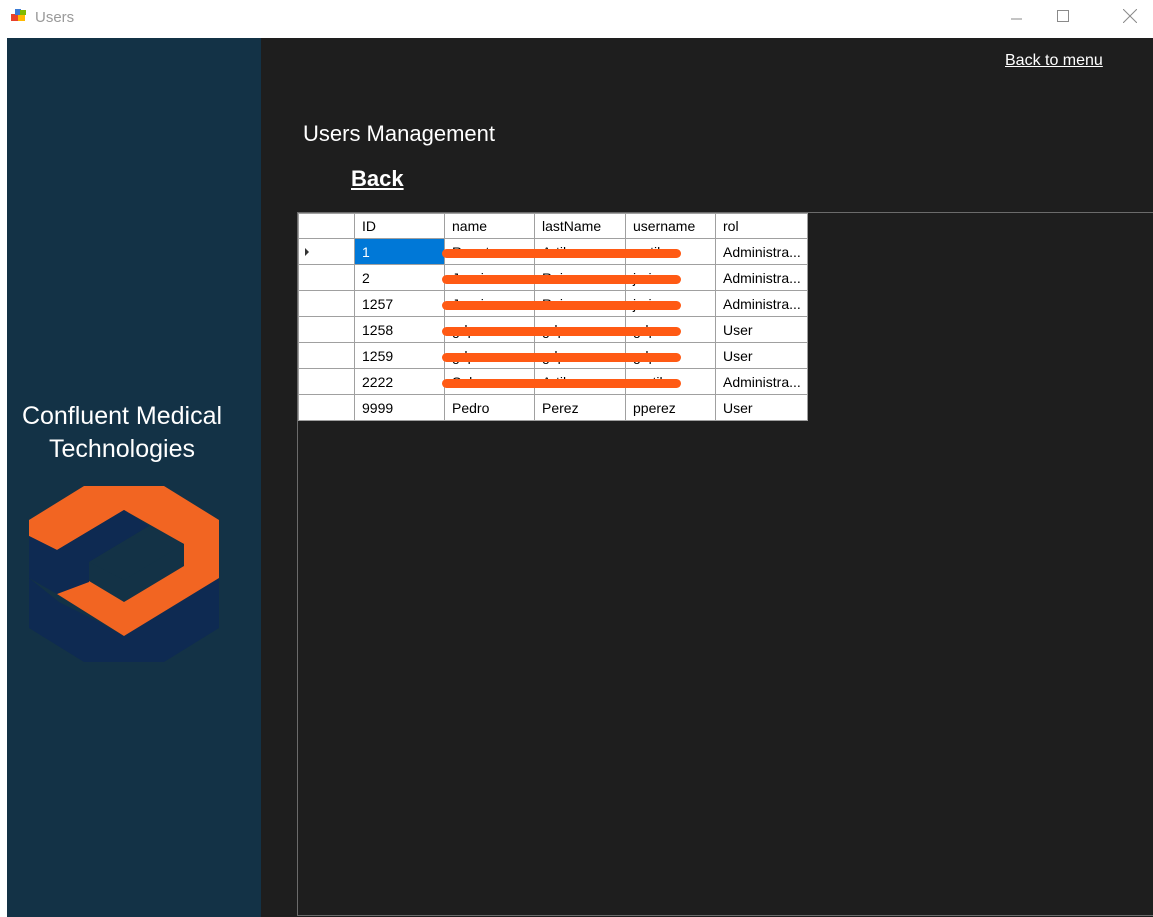  I want to click on close-icon, so click(1130, 16).